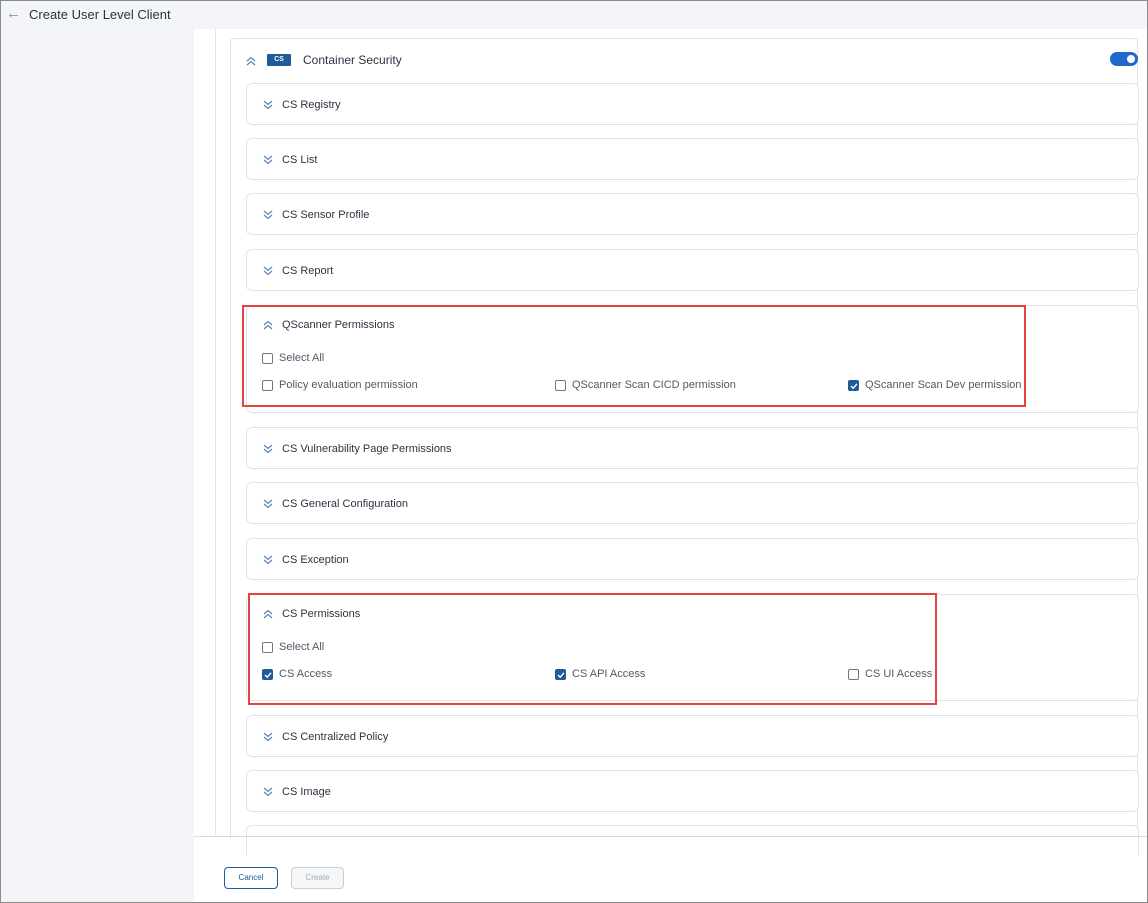  Describe the element at coordinates (692, 736) in the screenshot. I see `section-cs-centralized-policy: CS Centralized Policy` at that location.